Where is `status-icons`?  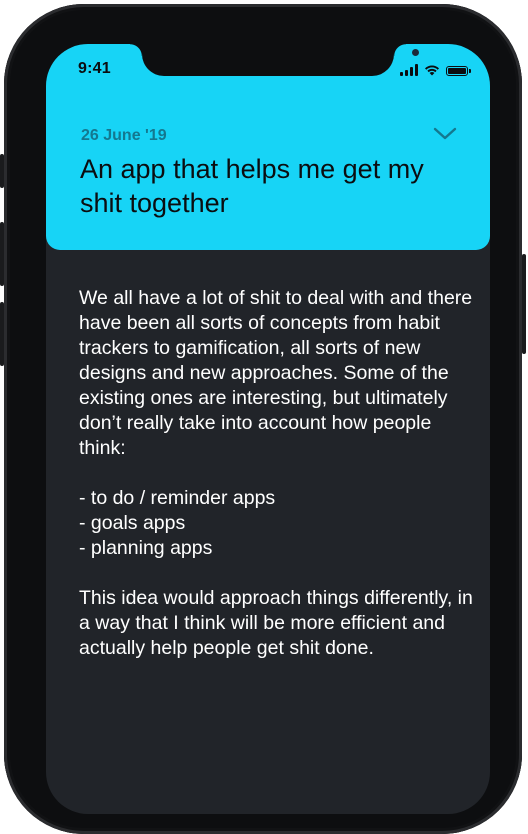 status-icons is located at coordinates (435, 69).